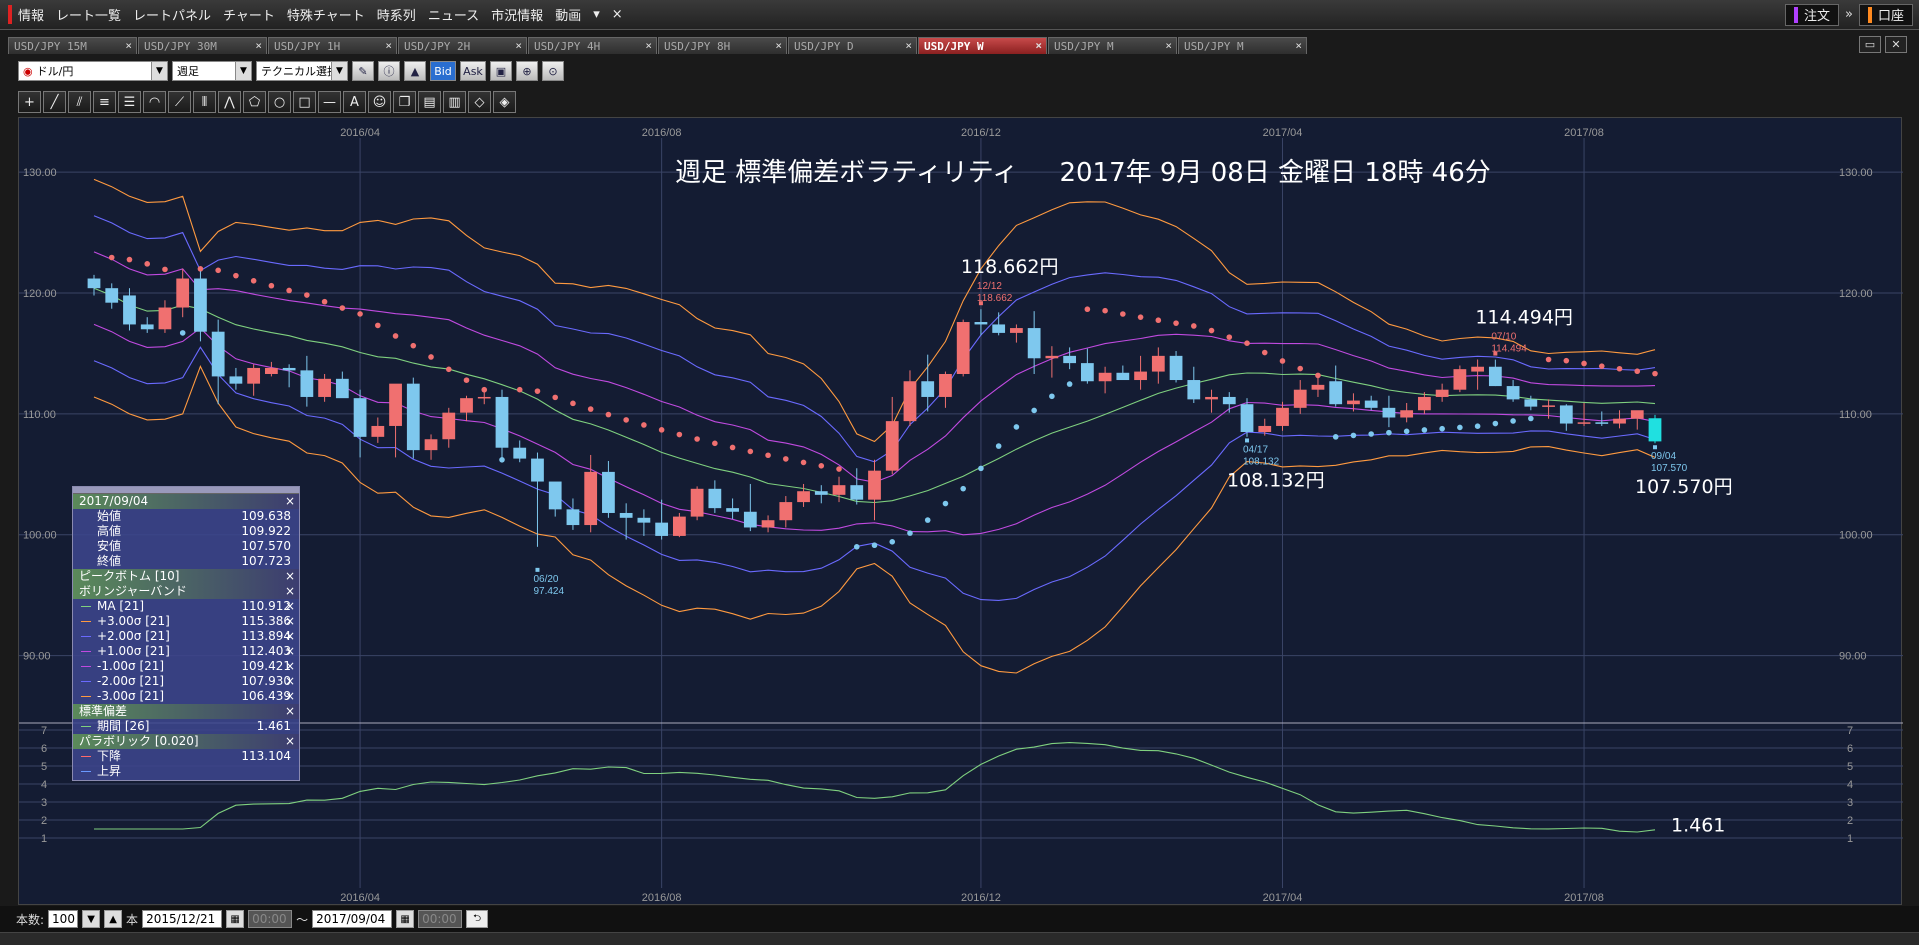  Describe the element at coordinates (1112, 45) in the screenshot. I see `tab-8: USD/JPY M ×` at that location.